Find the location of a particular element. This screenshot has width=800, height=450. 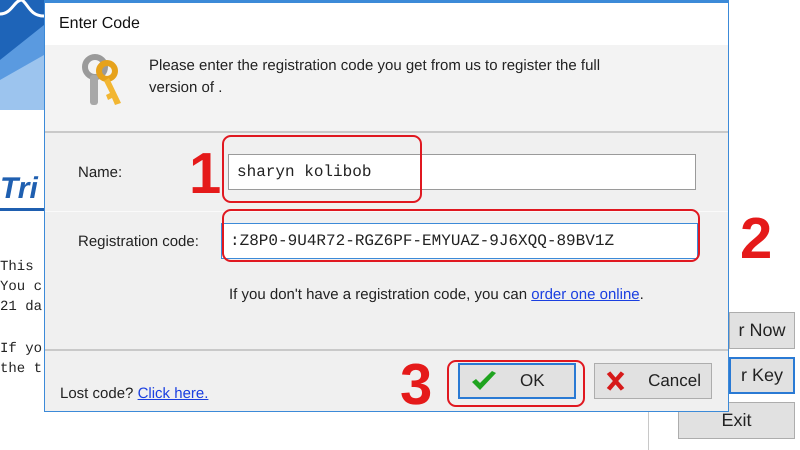

step-number: 3 is located at coordinates (416, 385).